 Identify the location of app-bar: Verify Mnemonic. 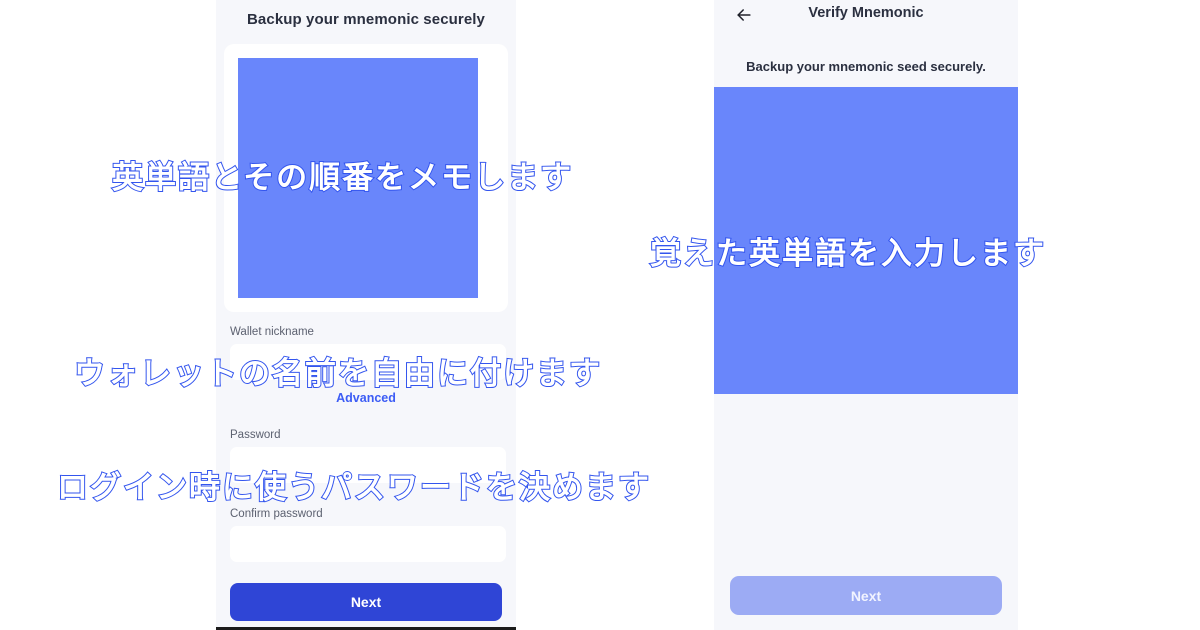
(866, 15).